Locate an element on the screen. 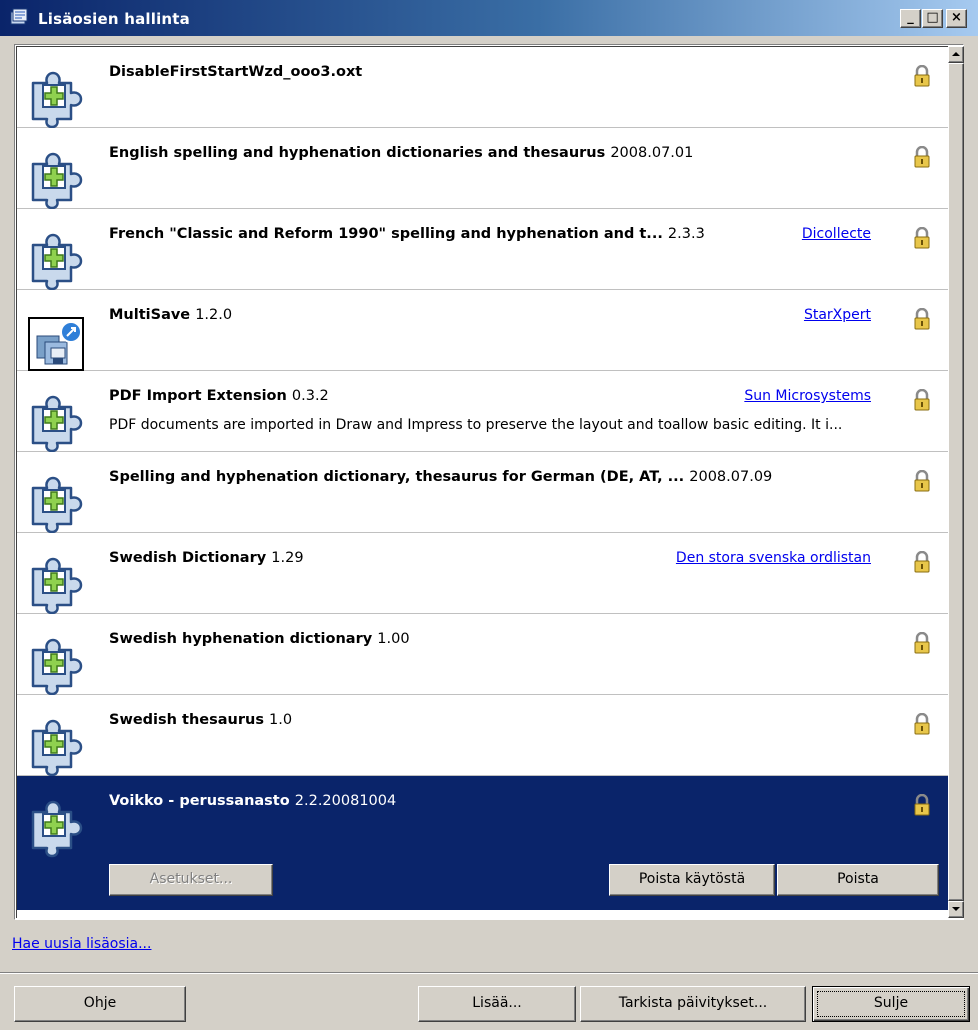 The height and width of the screenshot is (1030, 978). extension-name: Voikko - perussanasto is located at coordinates (199, 801).